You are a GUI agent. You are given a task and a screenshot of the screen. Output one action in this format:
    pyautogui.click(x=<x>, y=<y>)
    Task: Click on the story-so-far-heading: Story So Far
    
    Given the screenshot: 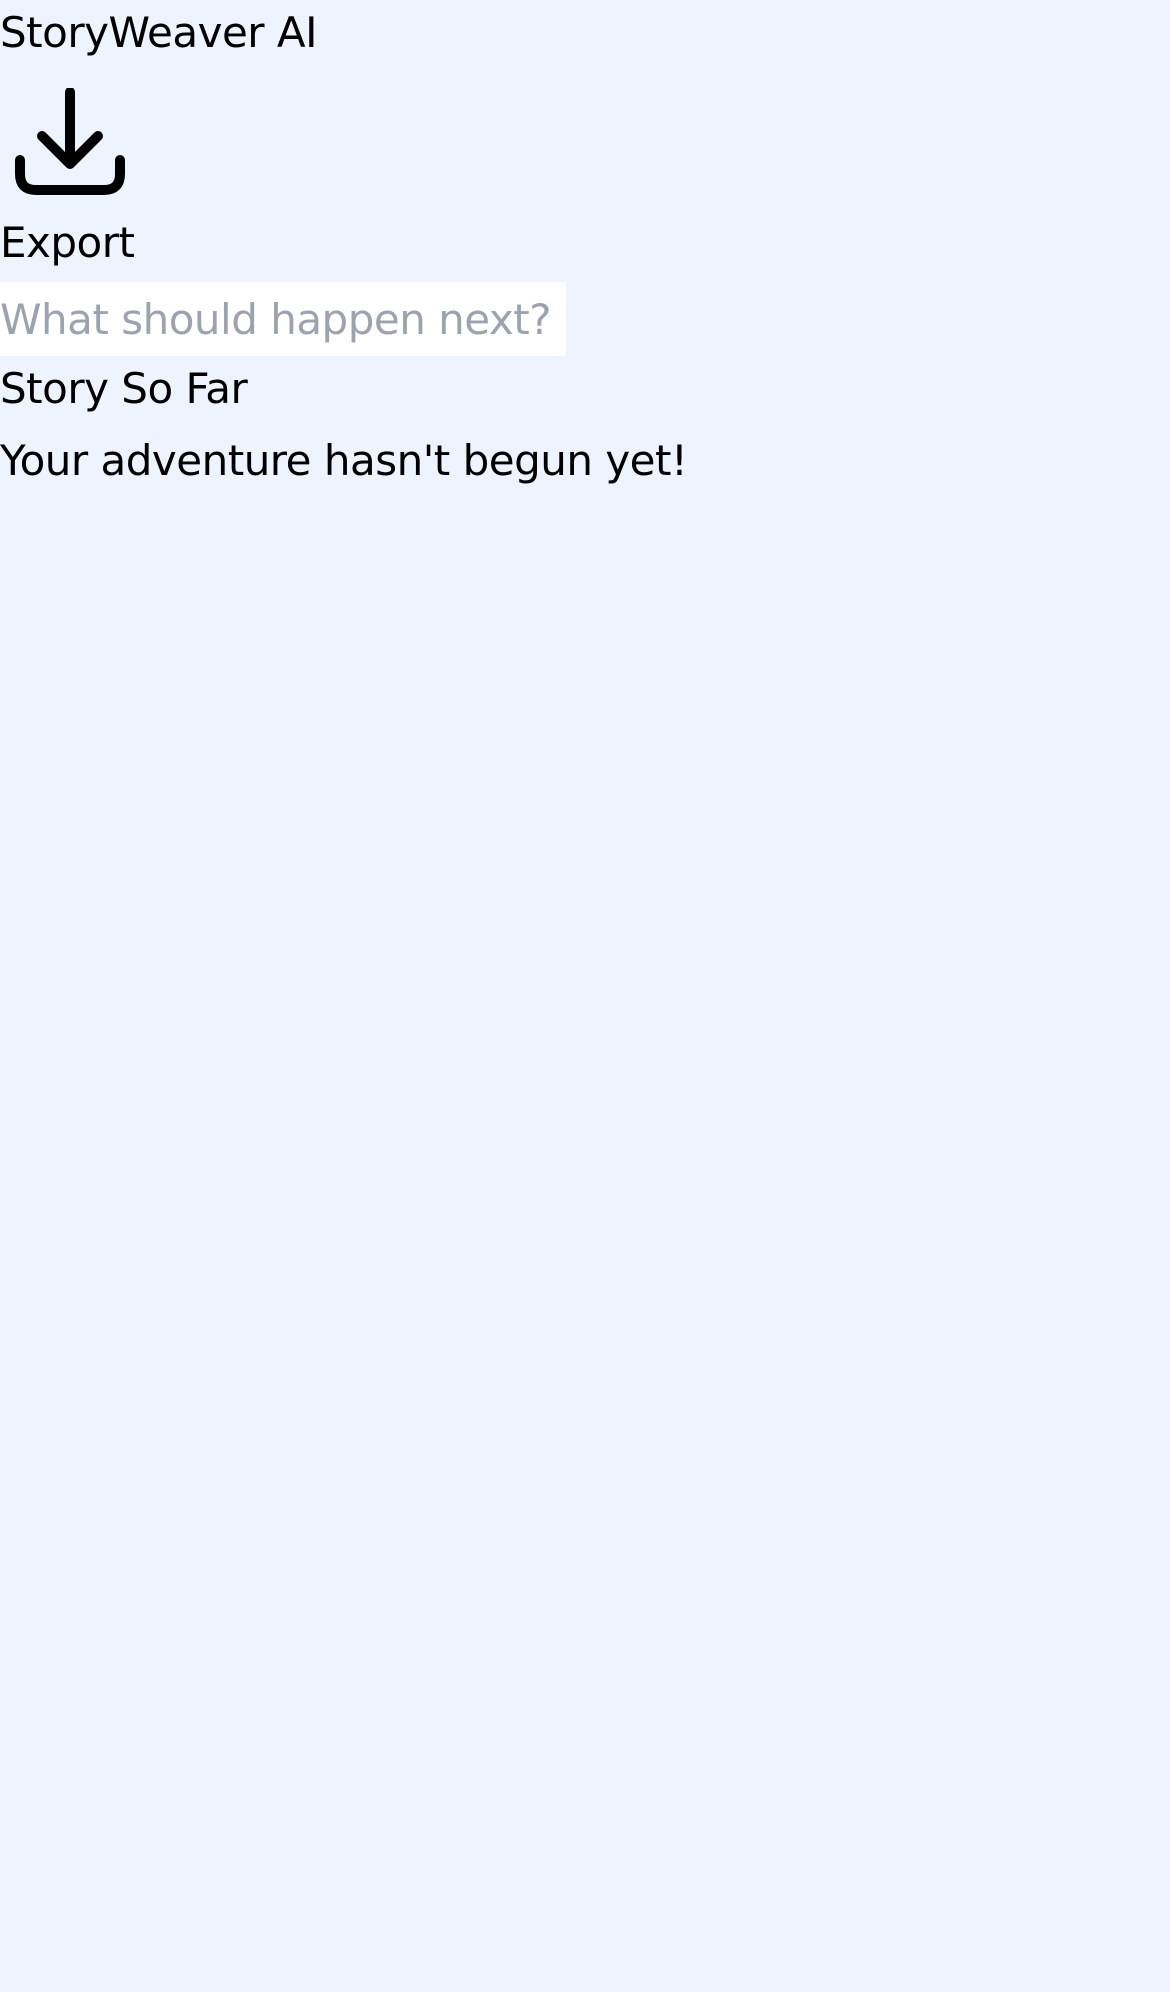 What is the action you would take?
    pyautogui.click(x=124, y=388)
    